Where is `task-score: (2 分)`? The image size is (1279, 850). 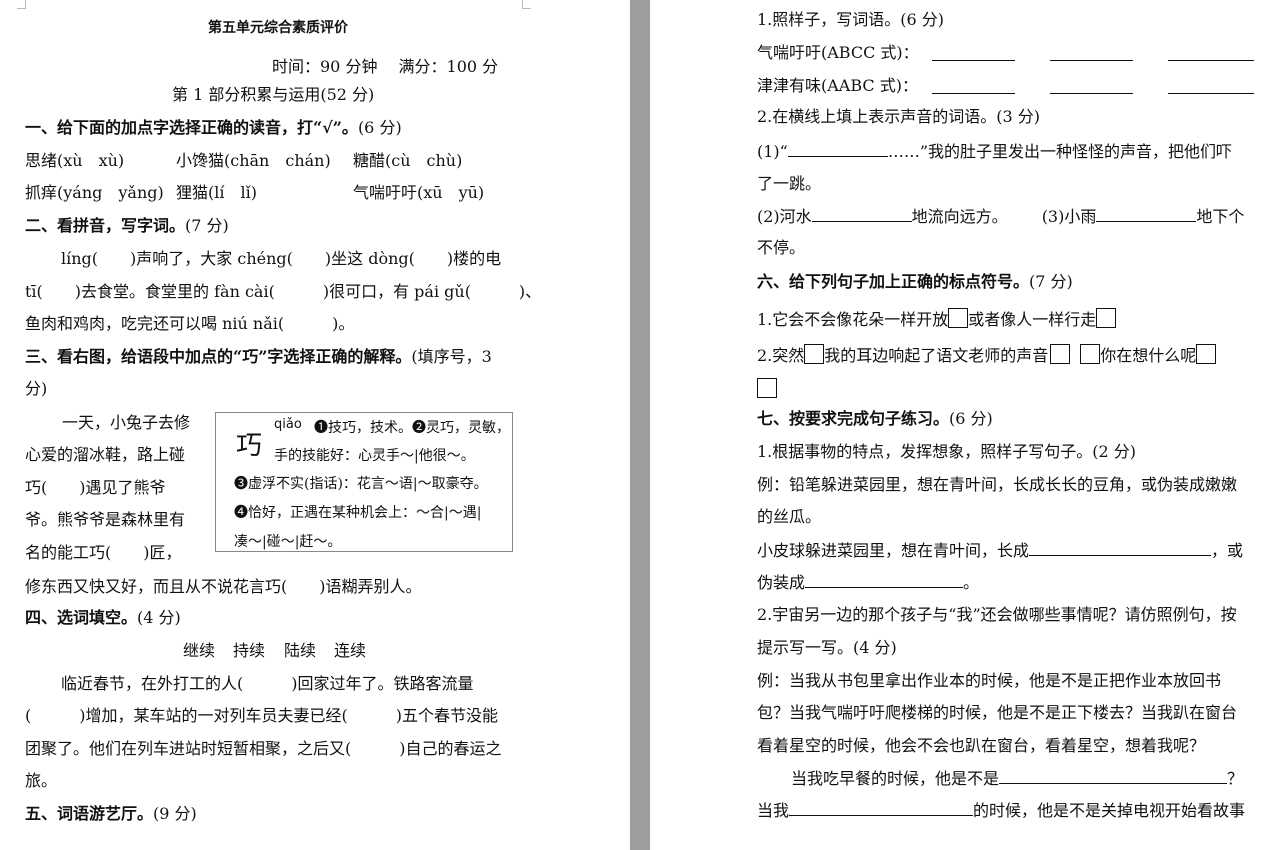
task-score: (2 分) is located at coordinates (1114, 451).